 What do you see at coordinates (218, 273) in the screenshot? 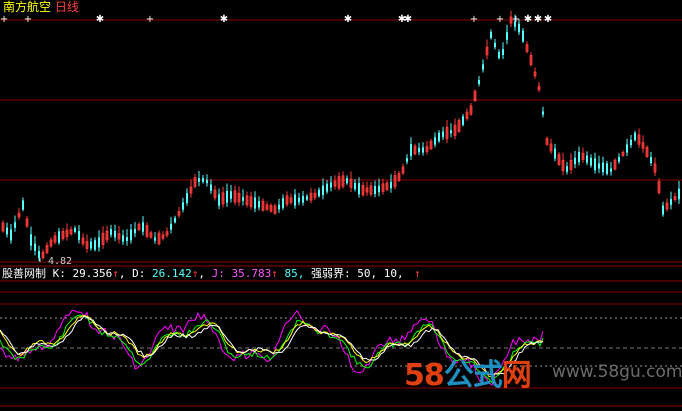
I see `j-label: J:` at bounding box center [218, 273].